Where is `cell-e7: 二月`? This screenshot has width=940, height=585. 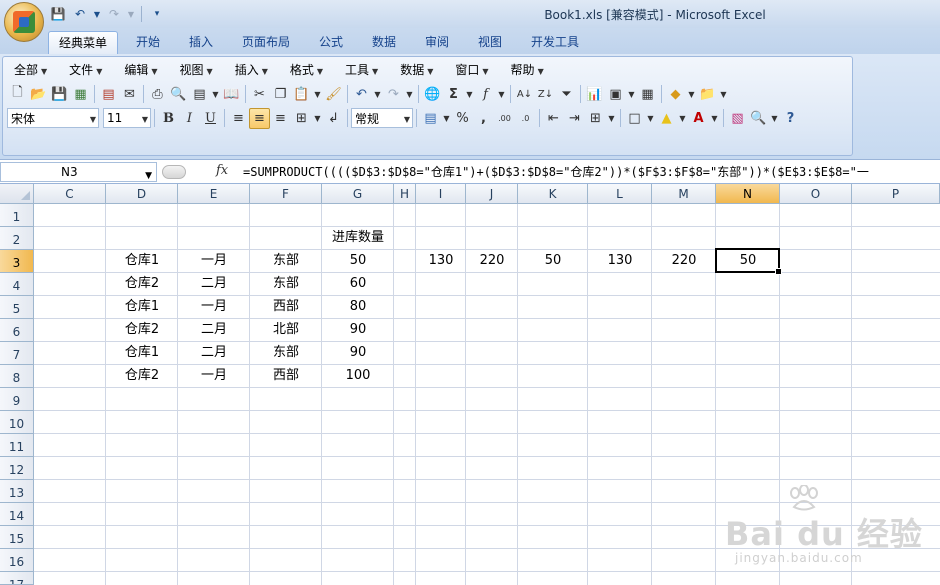
cell-e7: 二月 is located at coordinates (214, 353).